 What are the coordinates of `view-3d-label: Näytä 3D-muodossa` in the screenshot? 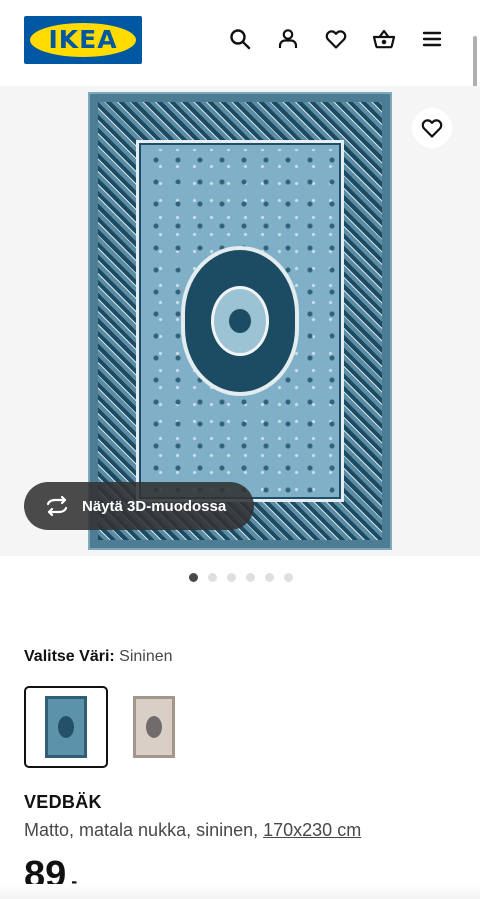 It's located at (154, 506).